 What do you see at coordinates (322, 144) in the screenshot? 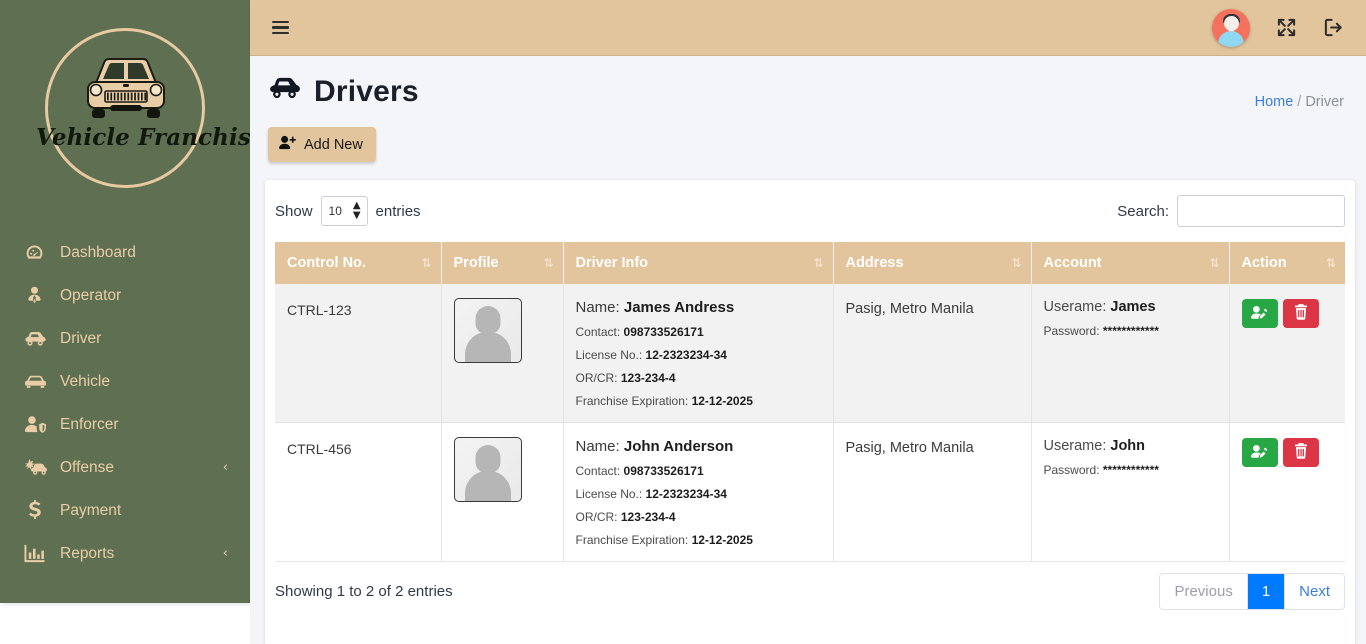
I see `add-new-button: Add New` at bounding box center [322, 144].